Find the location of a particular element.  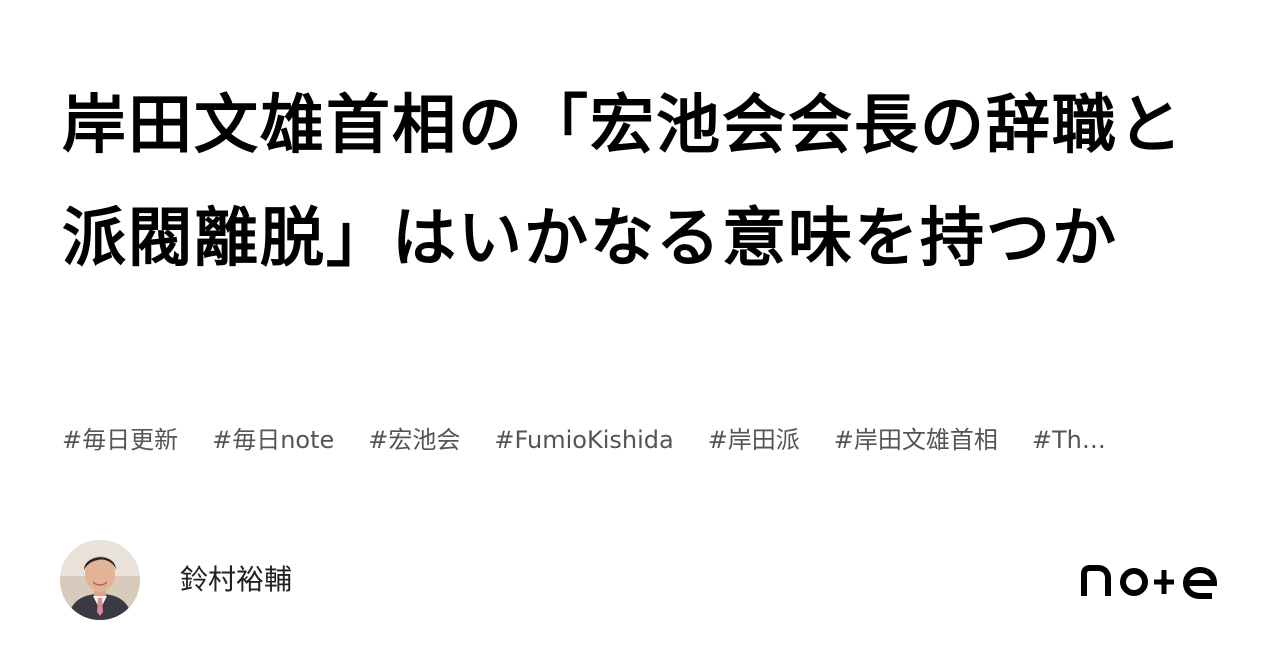

hashtag: #岸田文雄首相 is located at coordinates (916, 440).